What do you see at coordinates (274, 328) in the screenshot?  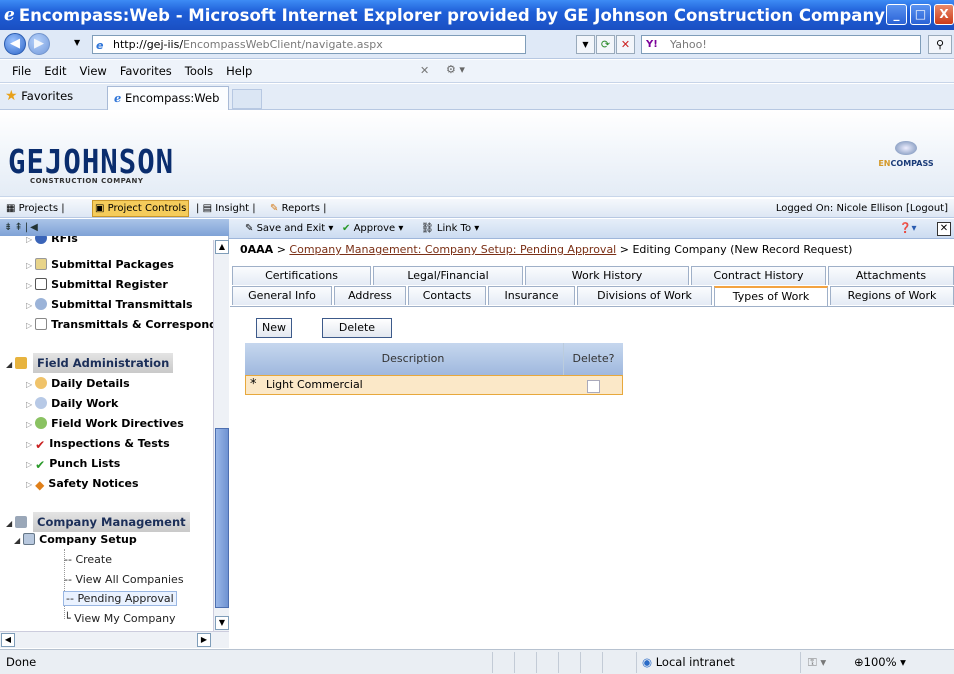 I see `new-button: New` at bounding box center [274, 328].